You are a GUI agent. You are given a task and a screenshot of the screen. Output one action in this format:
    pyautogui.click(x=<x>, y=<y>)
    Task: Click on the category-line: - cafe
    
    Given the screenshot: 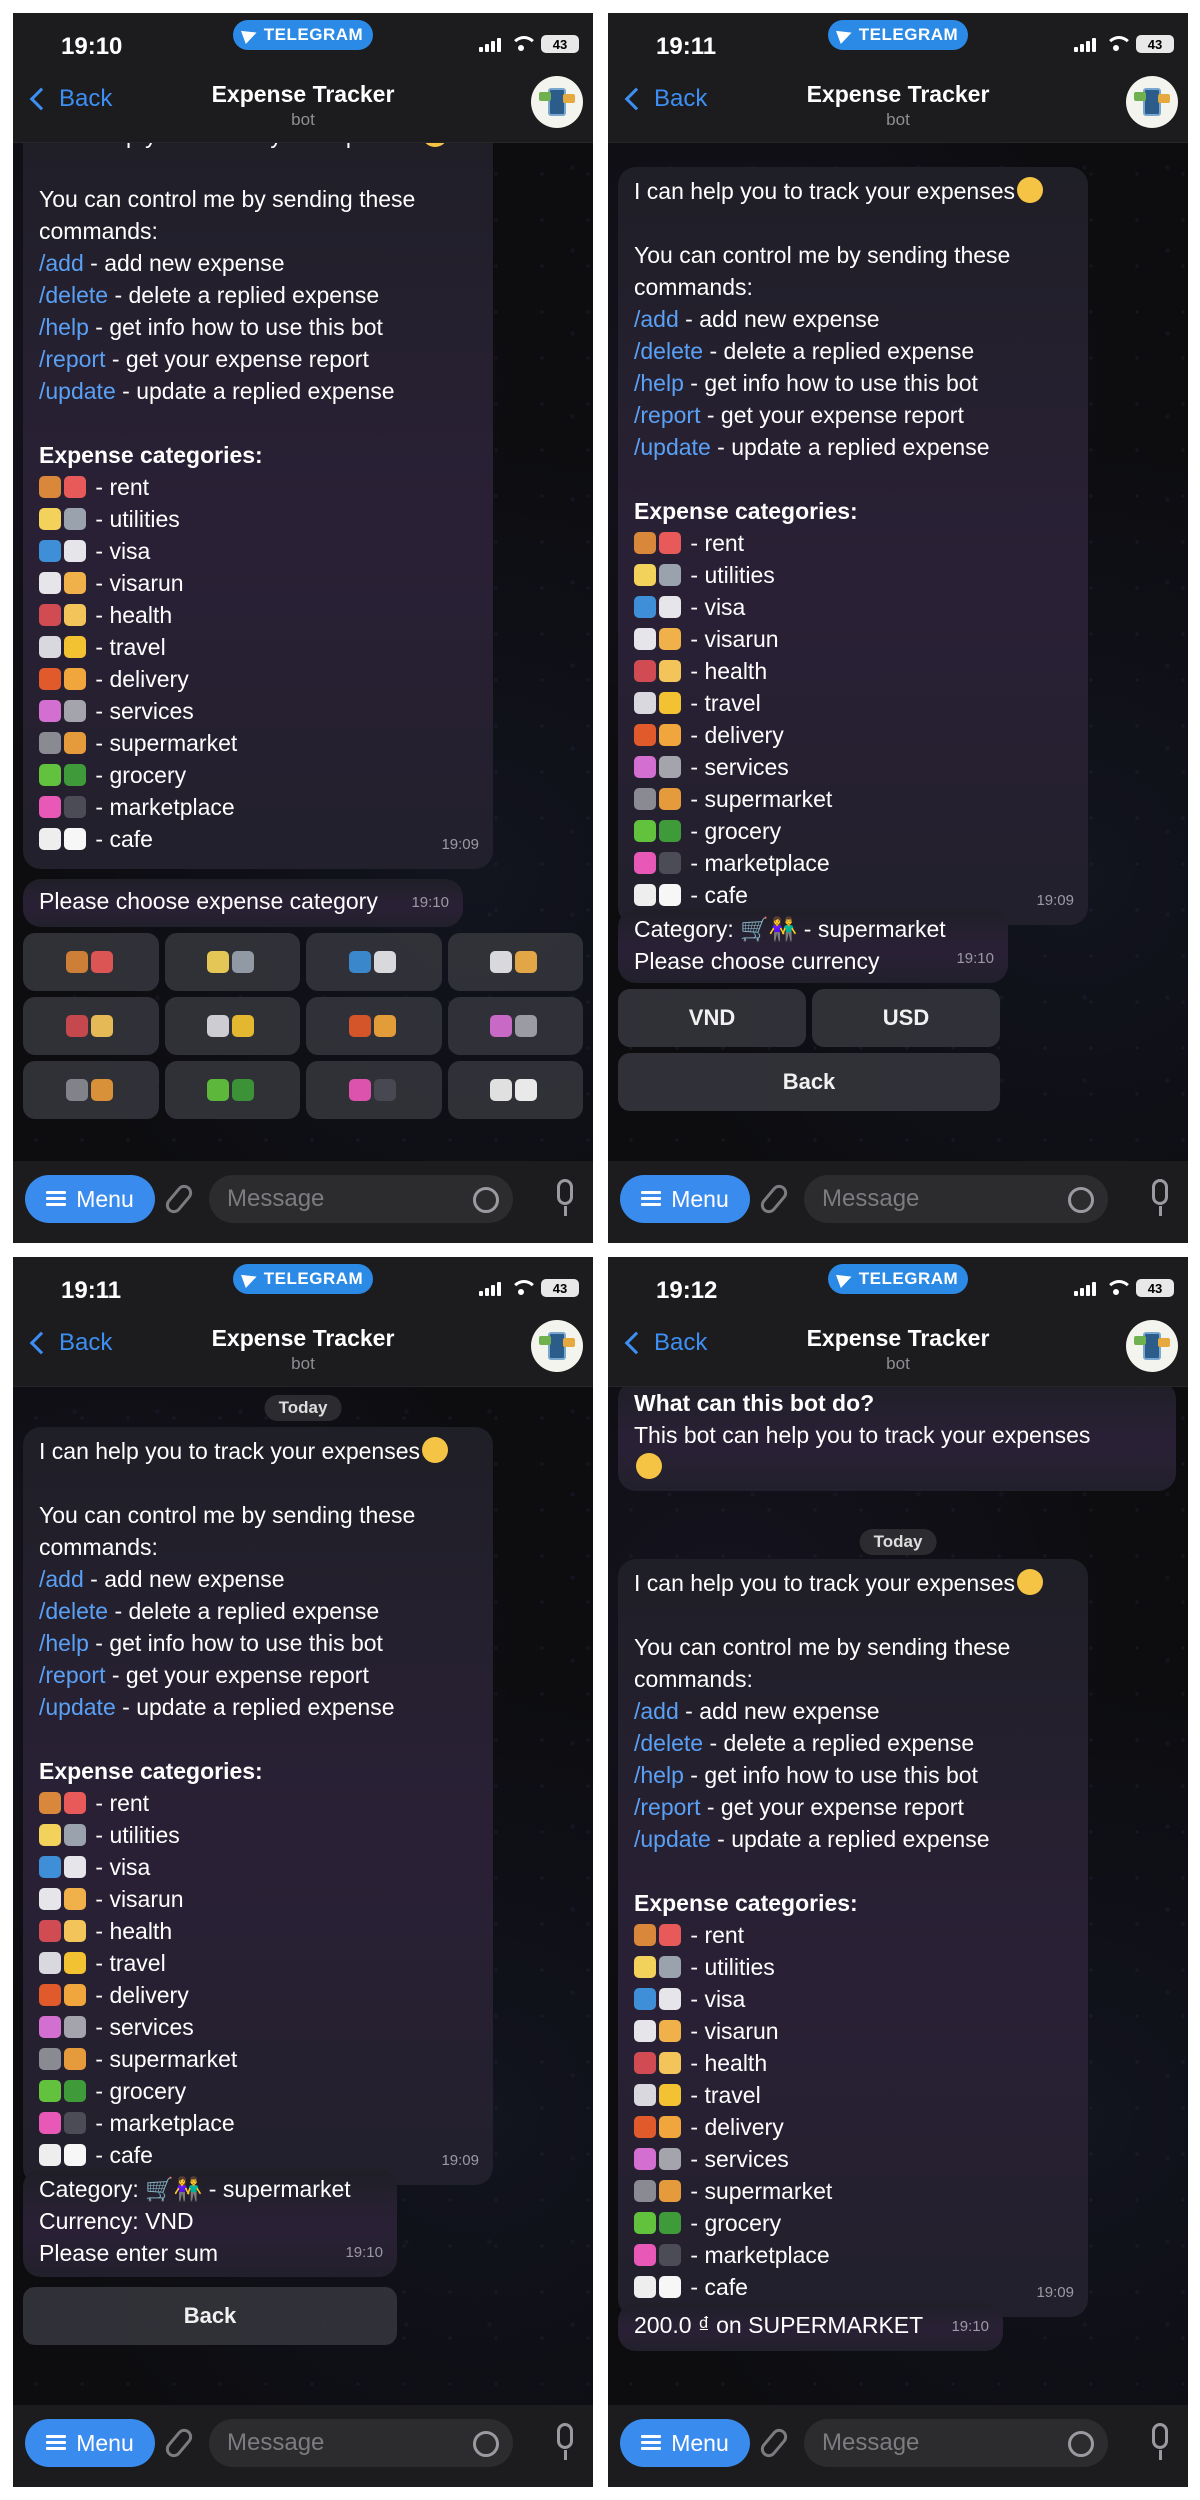 What is the action you would take?
    pyautogui.click(x=258, y=2155)
    